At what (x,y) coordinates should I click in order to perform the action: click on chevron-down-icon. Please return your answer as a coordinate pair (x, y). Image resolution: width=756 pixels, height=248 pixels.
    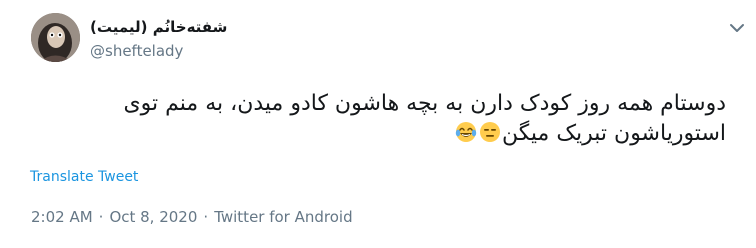
    Looking at the image, I should click on (737, 28).